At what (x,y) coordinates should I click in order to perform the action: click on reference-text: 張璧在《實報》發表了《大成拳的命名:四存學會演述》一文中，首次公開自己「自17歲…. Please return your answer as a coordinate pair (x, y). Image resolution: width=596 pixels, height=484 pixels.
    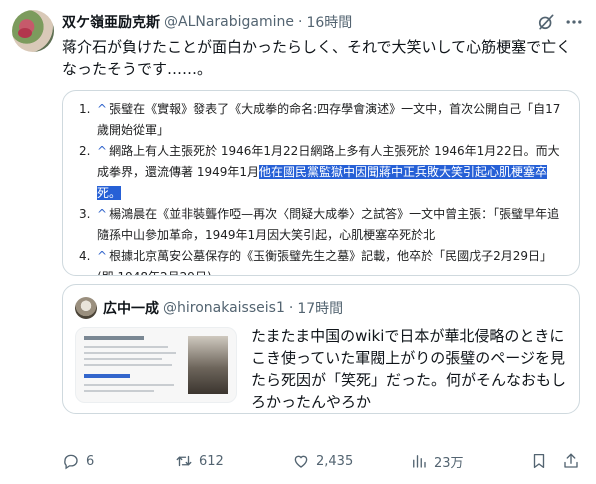
    Looking at the image, I should click on (329, 119).